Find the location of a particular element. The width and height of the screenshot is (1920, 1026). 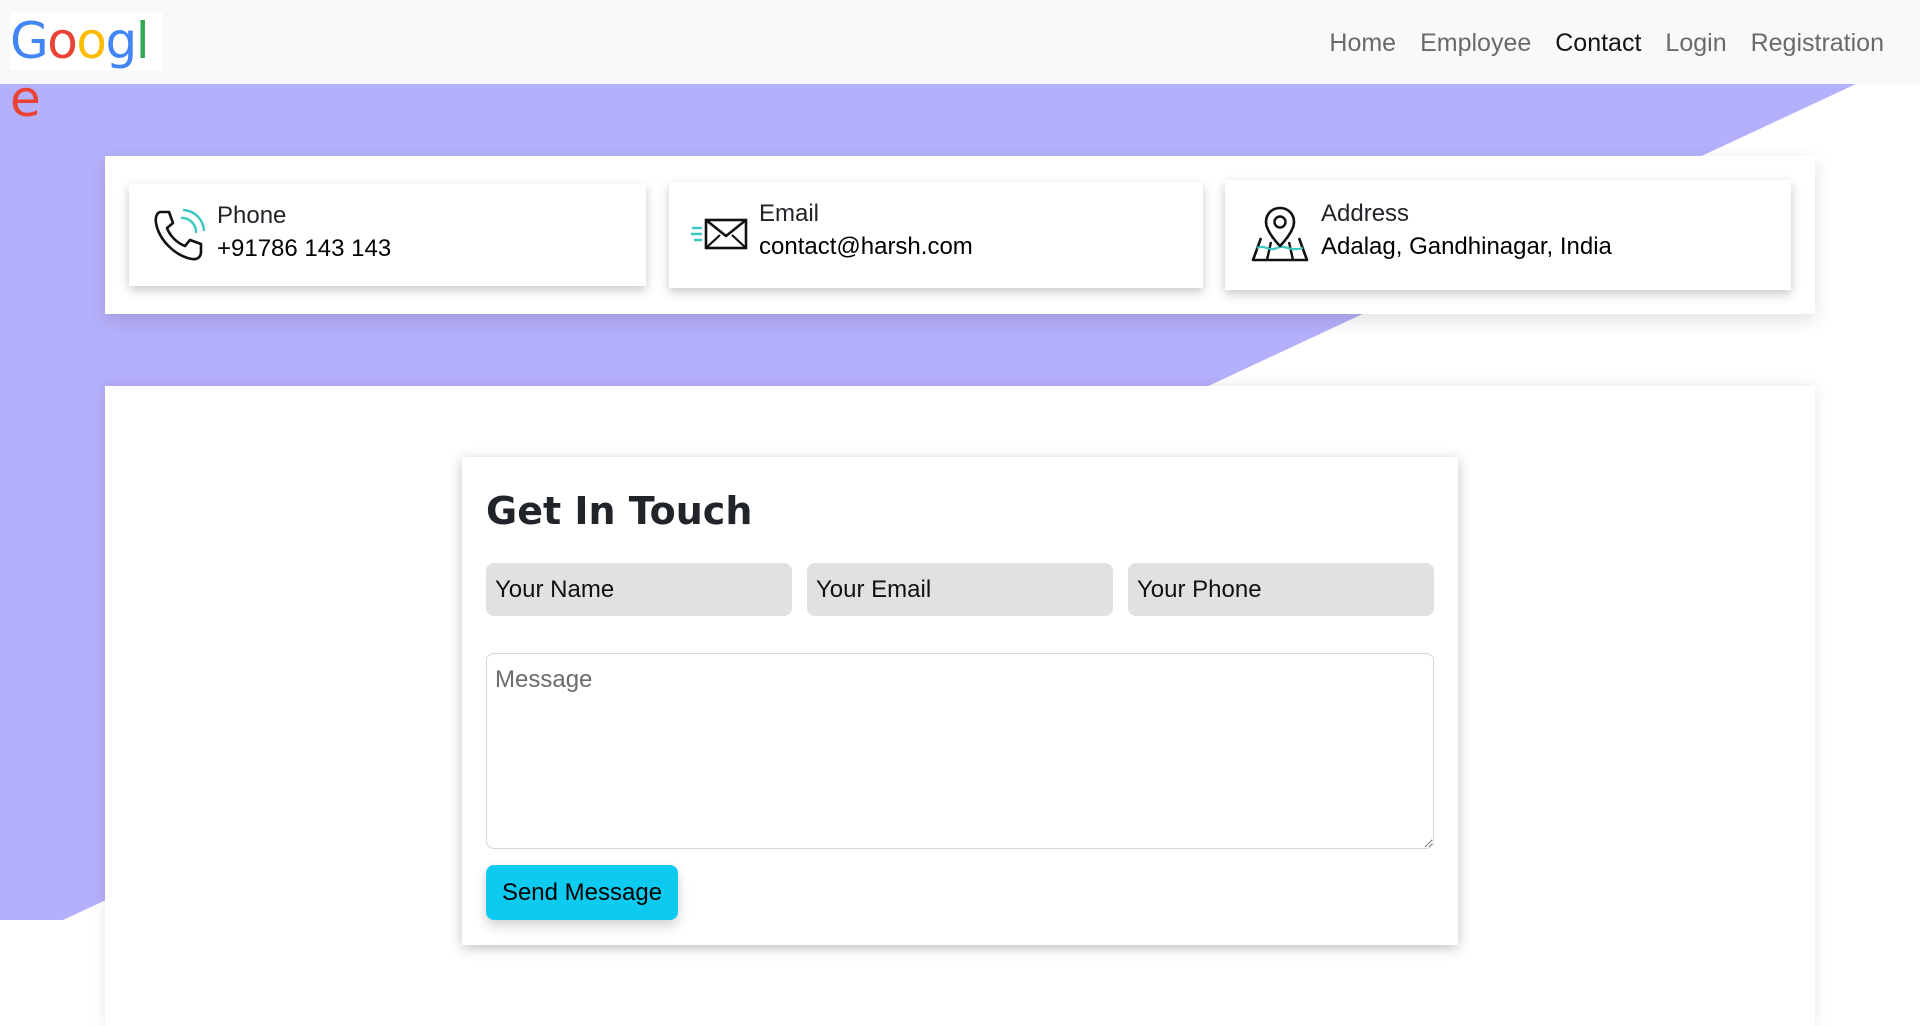

map-pin-icon is located at coordinates (1280, 236).